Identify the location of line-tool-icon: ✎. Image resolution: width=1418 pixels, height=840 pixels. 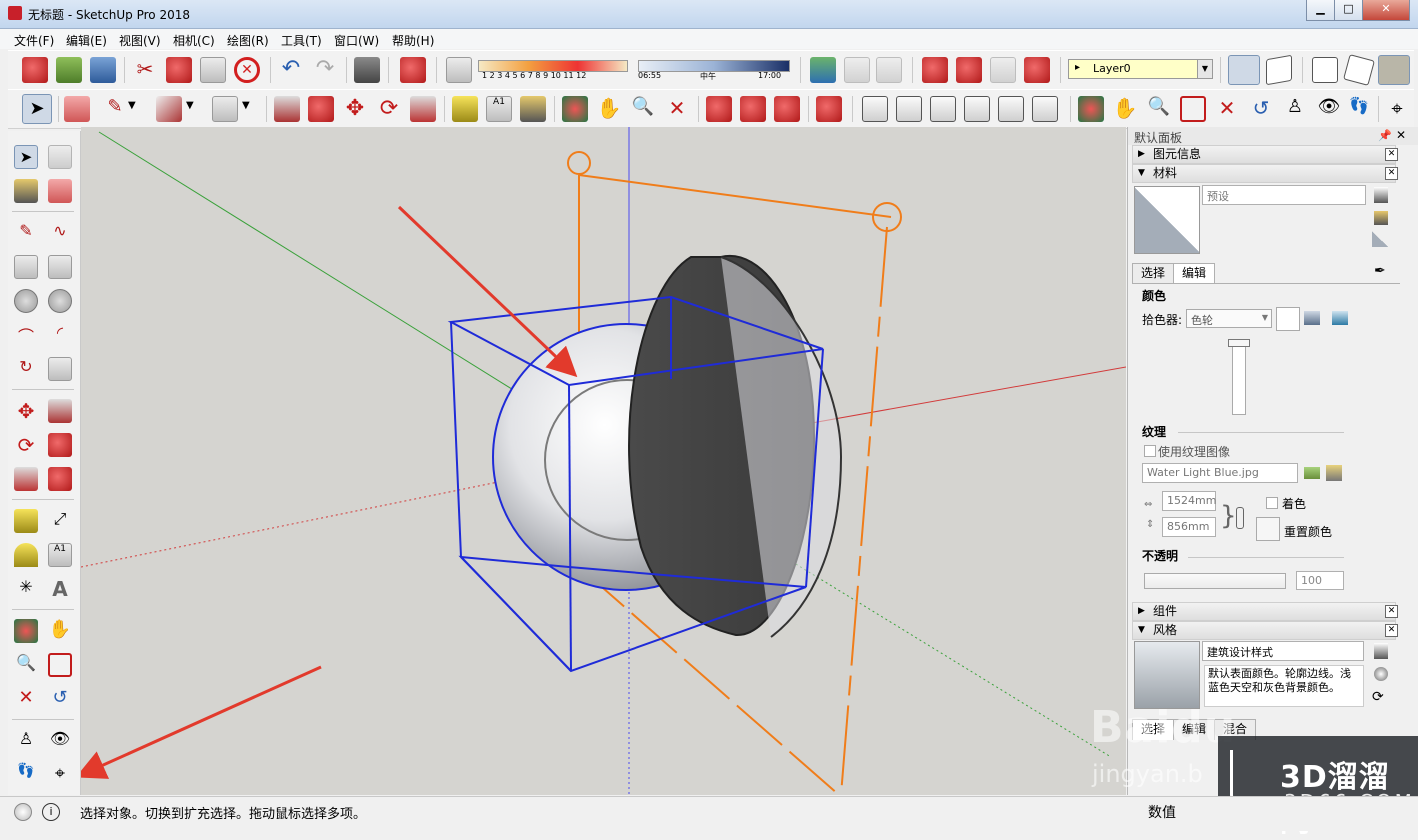
(26, 233).